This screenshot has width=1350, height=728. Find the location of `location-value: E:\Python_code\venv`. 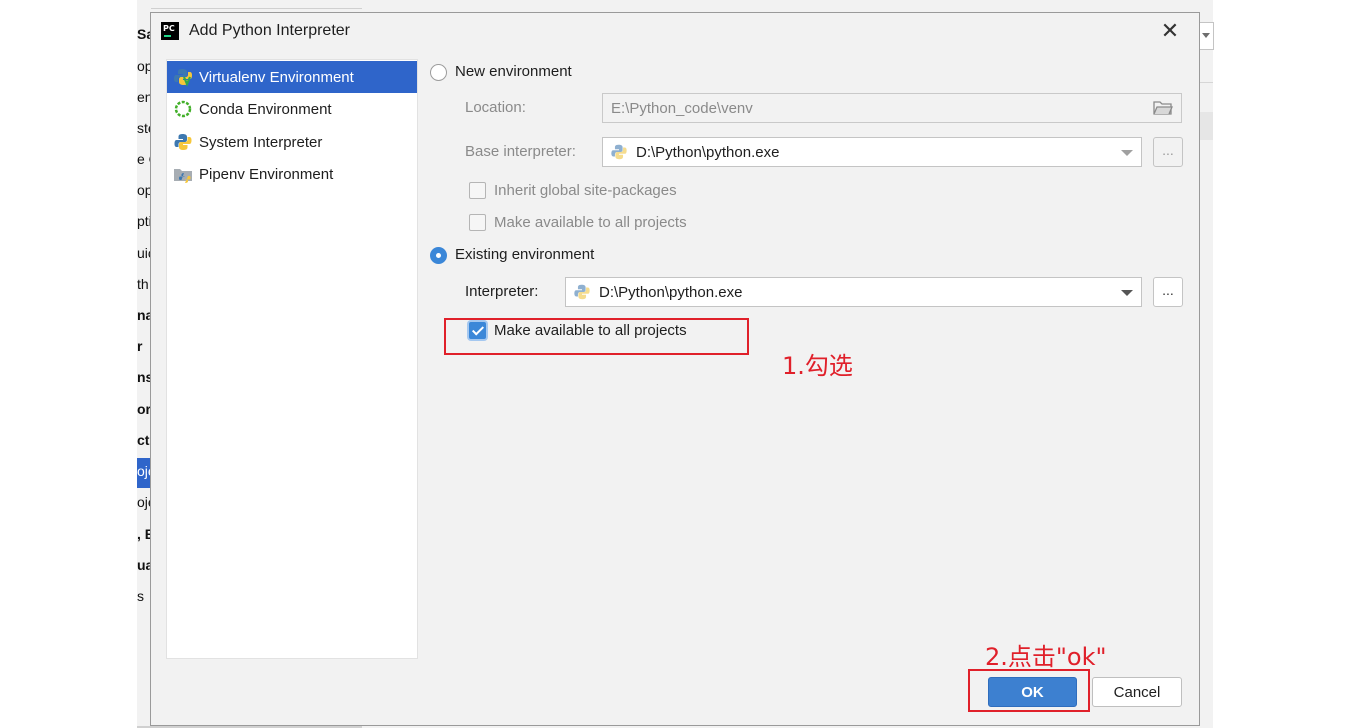

location-value: E:\Python_code\venv is located at coordinates (682, 108).